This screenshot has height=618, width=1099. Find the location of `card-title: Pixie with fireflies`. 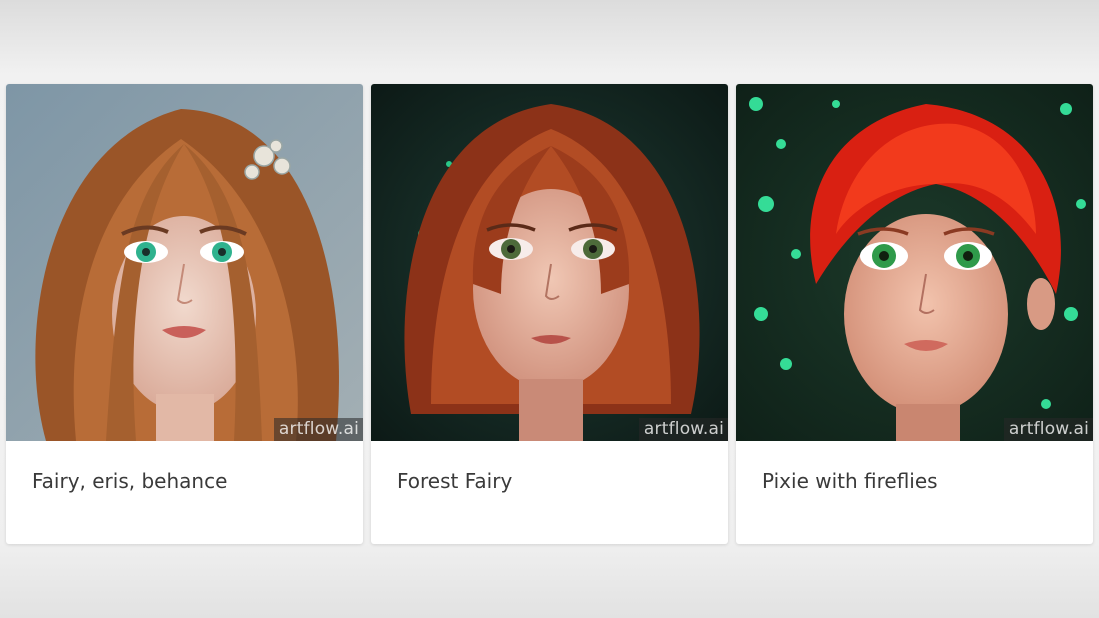

card-title: Pixie with fireflies is located at coordinates (850, 481).